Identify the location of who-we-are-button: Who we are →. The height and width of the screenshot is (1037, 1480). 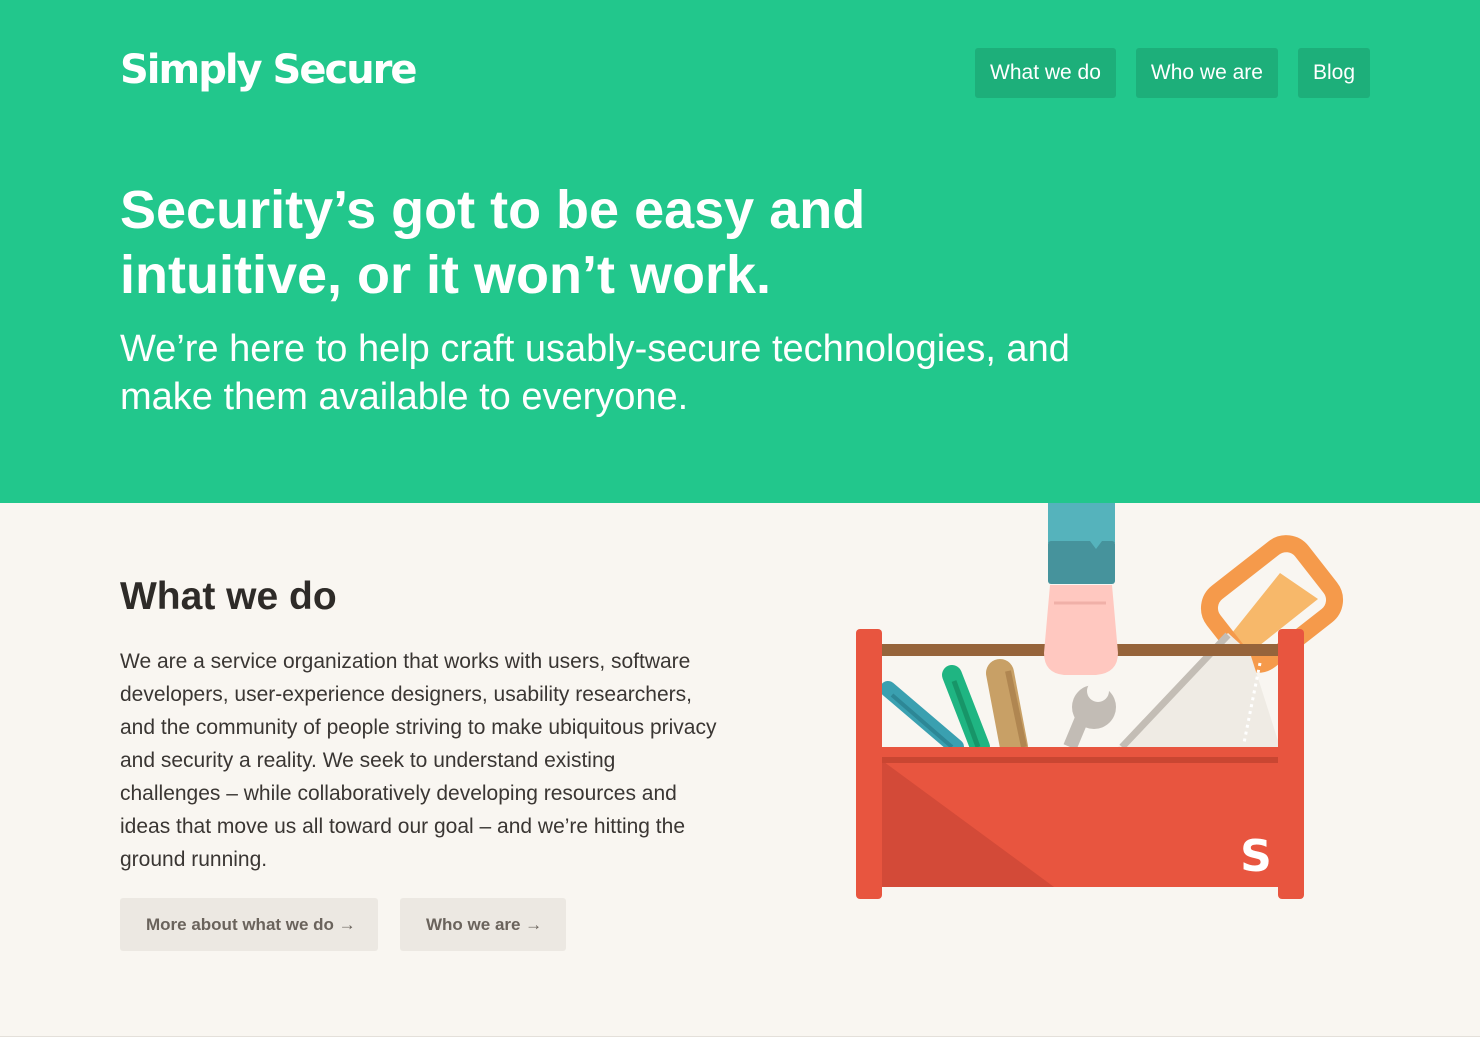
(483, 924).